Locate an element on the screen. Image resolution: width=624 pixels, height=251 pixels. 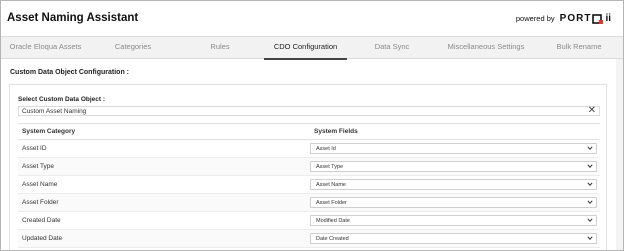
category-cell: Updated Date is located at coordinates (42, 238).